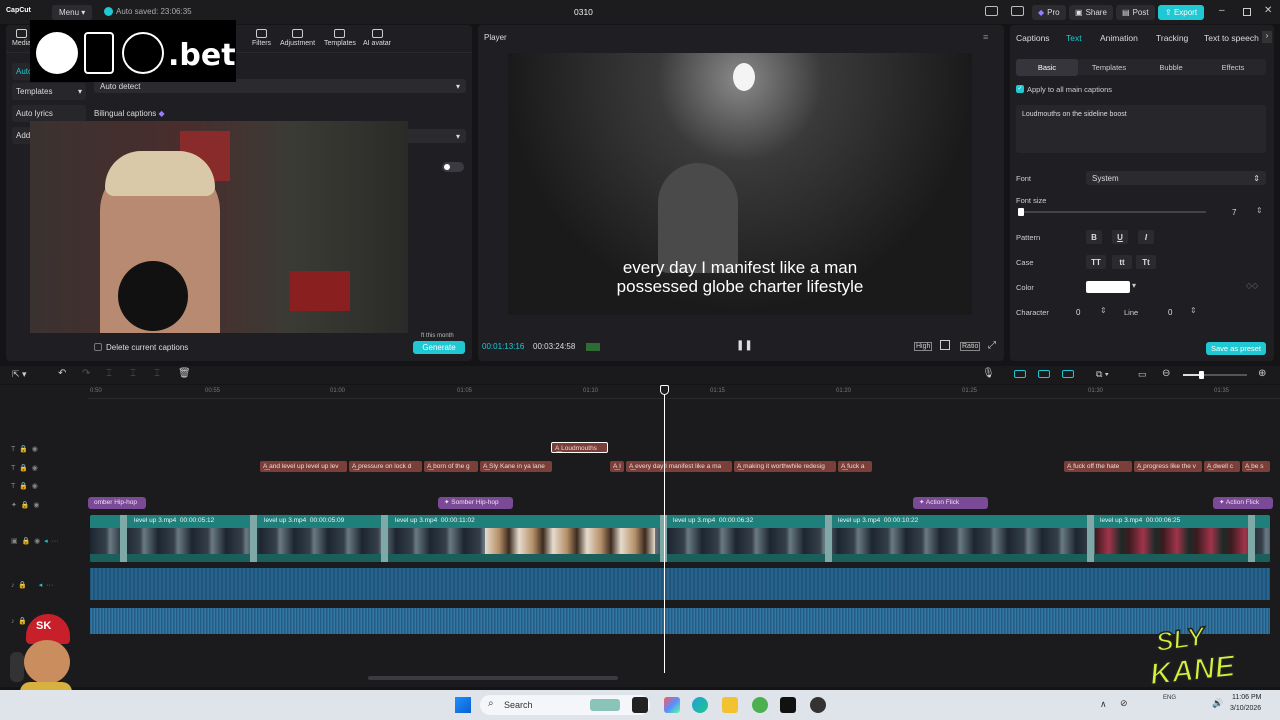 This screenshot has height=720, width=1280. I want to click on font-size-value: 7, so click(1234, 212).